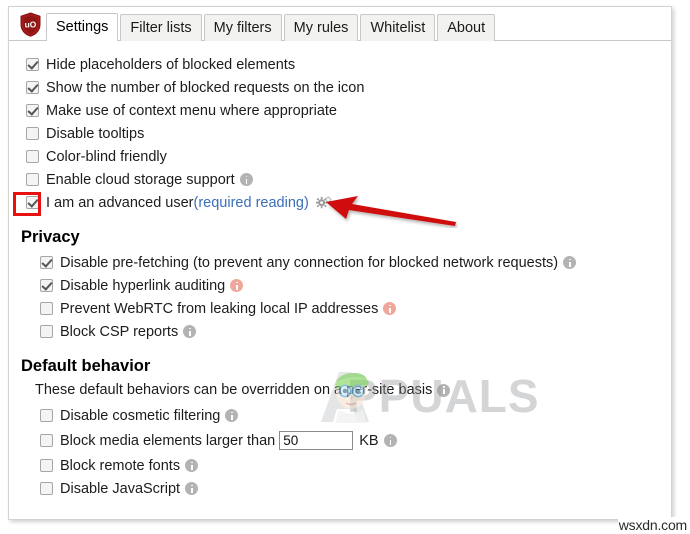 The height and width of the screenshot is (534, 690). What do you see at coordinates (340, 285) in the screenshot?
I see `option-disable-hyperlink-auditing: Disable hyperlink auditing` at bounding box center [340, 285].